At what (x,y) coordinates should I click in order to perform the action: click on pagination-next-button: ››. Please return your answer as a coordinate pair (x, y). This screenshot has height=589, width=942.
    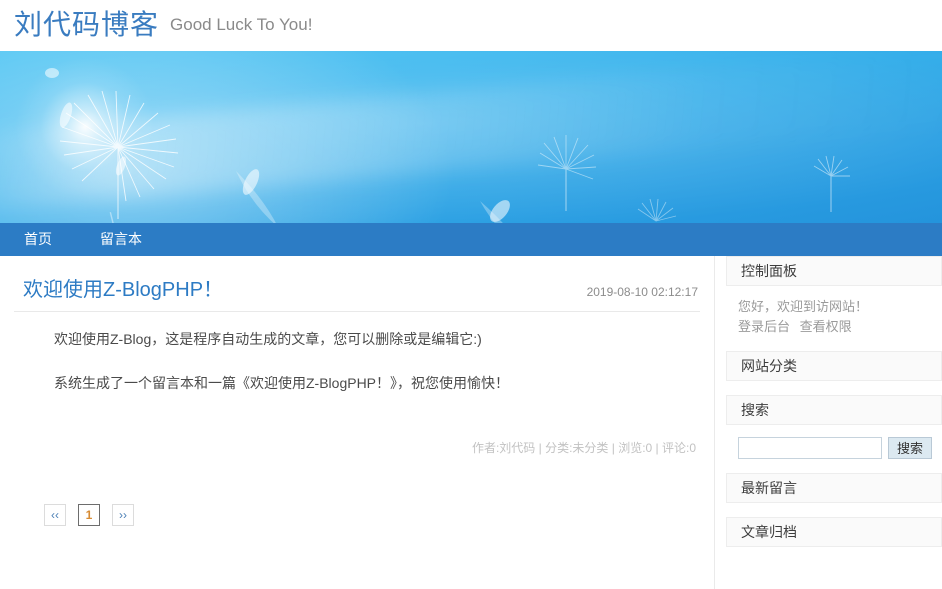
    Looking at the image, I should click on (123, 514).